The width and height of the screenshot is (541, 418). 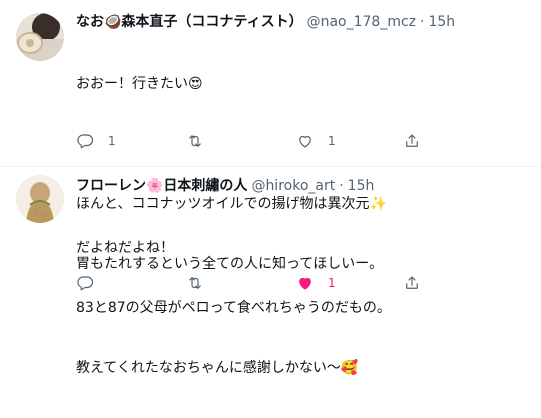 I want to click on reply-button: 1, so click(x=96, y=141).